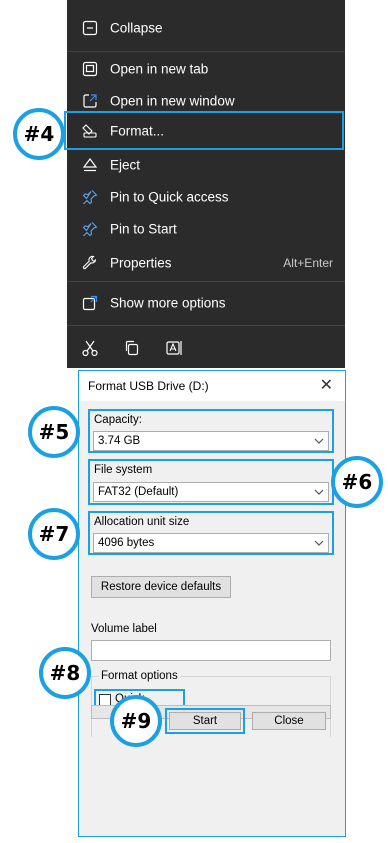  Describe the element at coordinates (89, 262) in the screenshot. I see `wrench-icon` at that location.